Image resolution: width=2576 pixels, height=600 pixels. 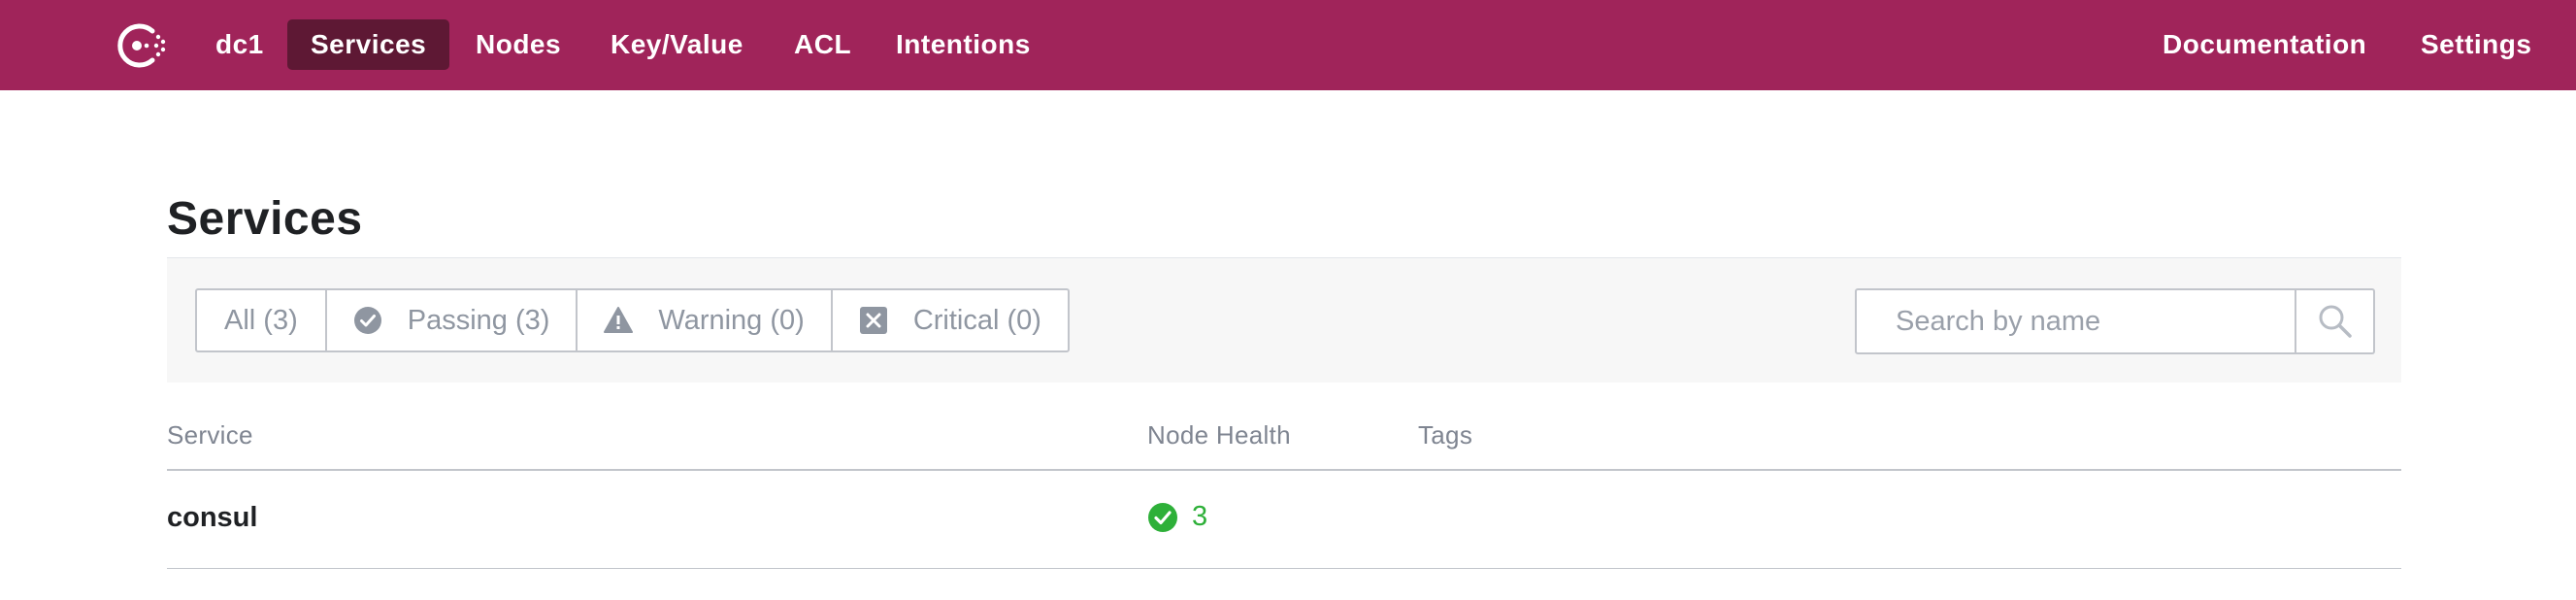 I want to click on column-header-node-health: Node Health, so click(x=1219, y=435).